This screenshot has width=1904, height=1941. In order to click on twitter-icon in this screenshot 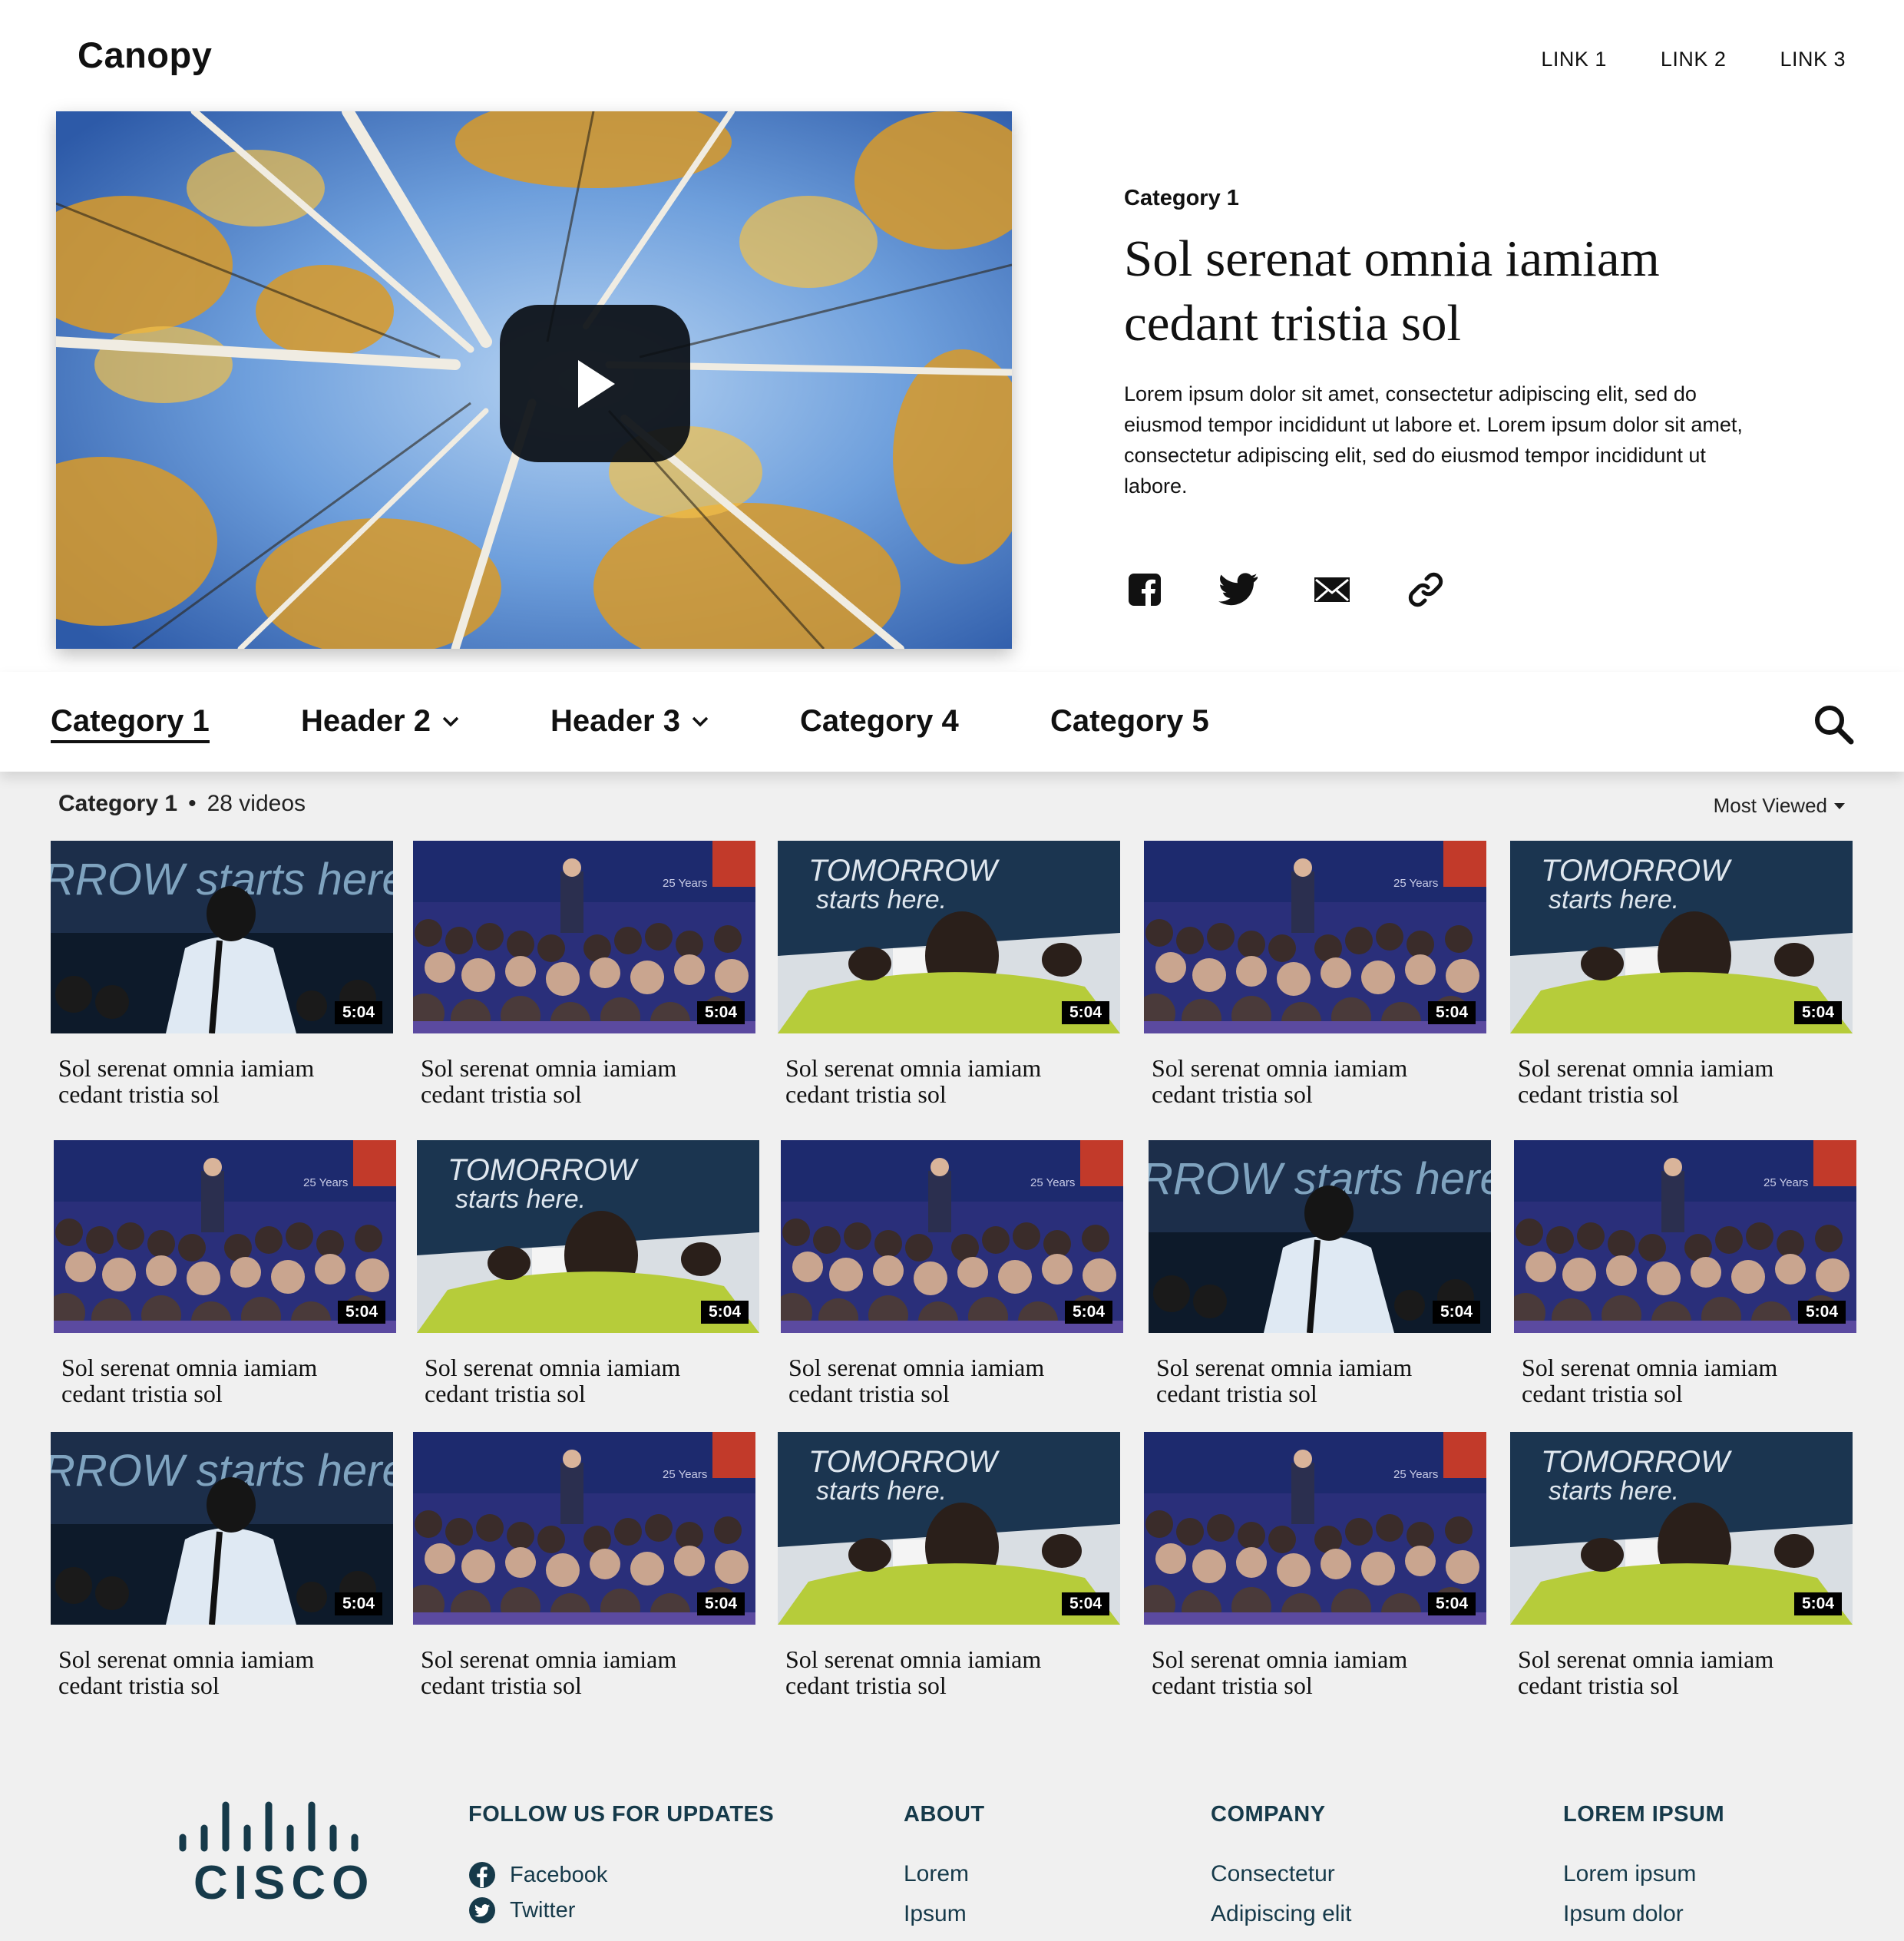, I will do `click(1238, 589)`.